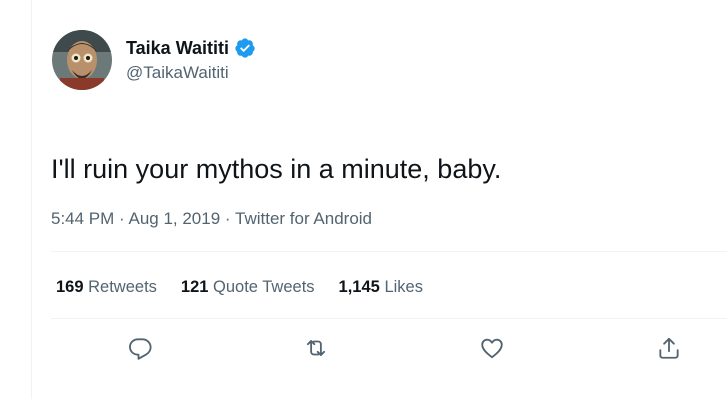 This screenshot has width=727, height=399. Describe the element at coordinates (245, 48) in the screenshot. I see `verified-badge-icon` at that location.